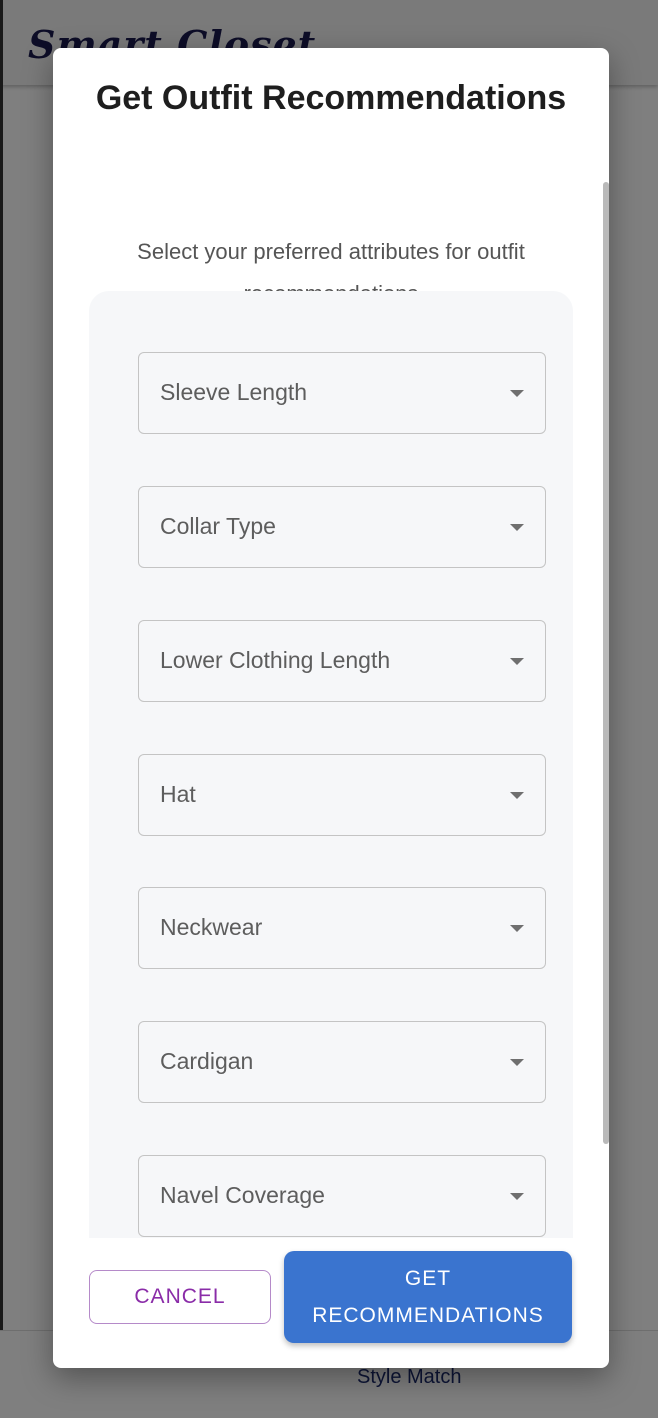 This screenshot has width=658, height=1419. What do you see at coordinates (342, 795) in the screenshot?
I see `hat-select: Hat` at bounding box center [342, 795].